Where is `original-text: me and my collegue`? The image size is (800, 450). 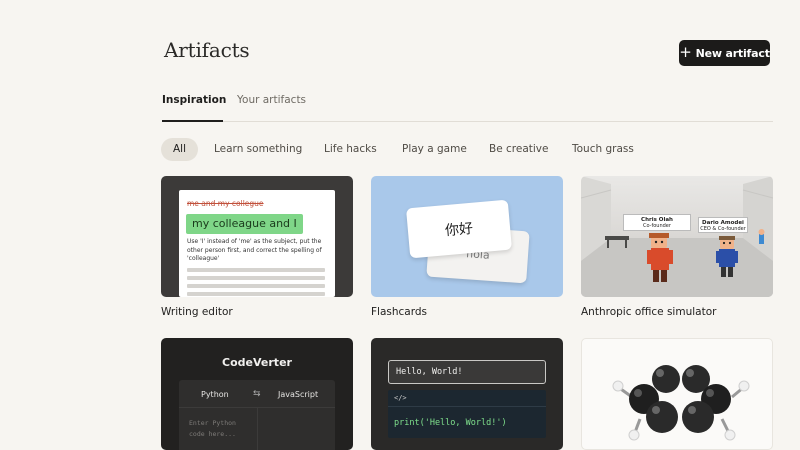 original-text: me and my collegue is located at coordinates (225, 203).